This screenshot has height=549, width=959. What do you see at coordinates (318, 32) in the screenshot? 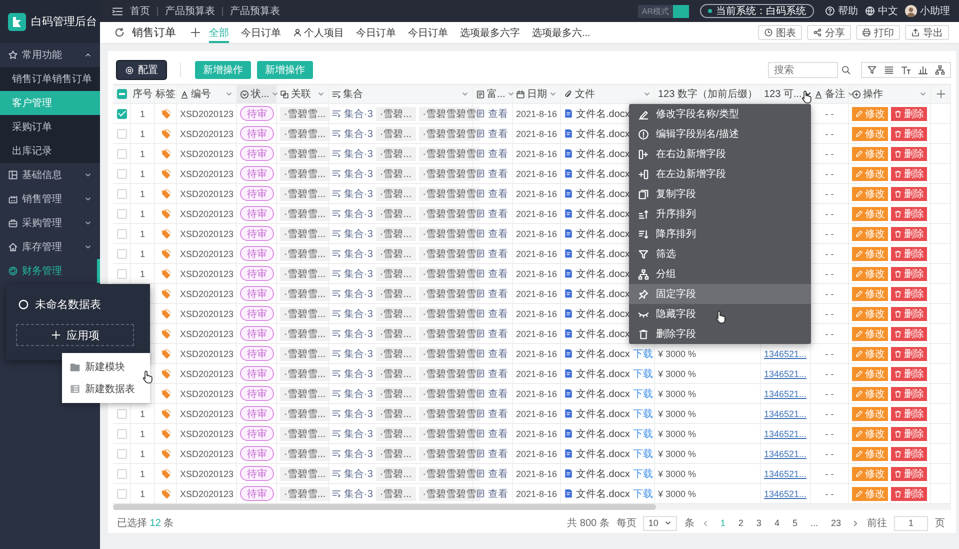
I see `tab: 个人项目` at bounding box center [318, 32].